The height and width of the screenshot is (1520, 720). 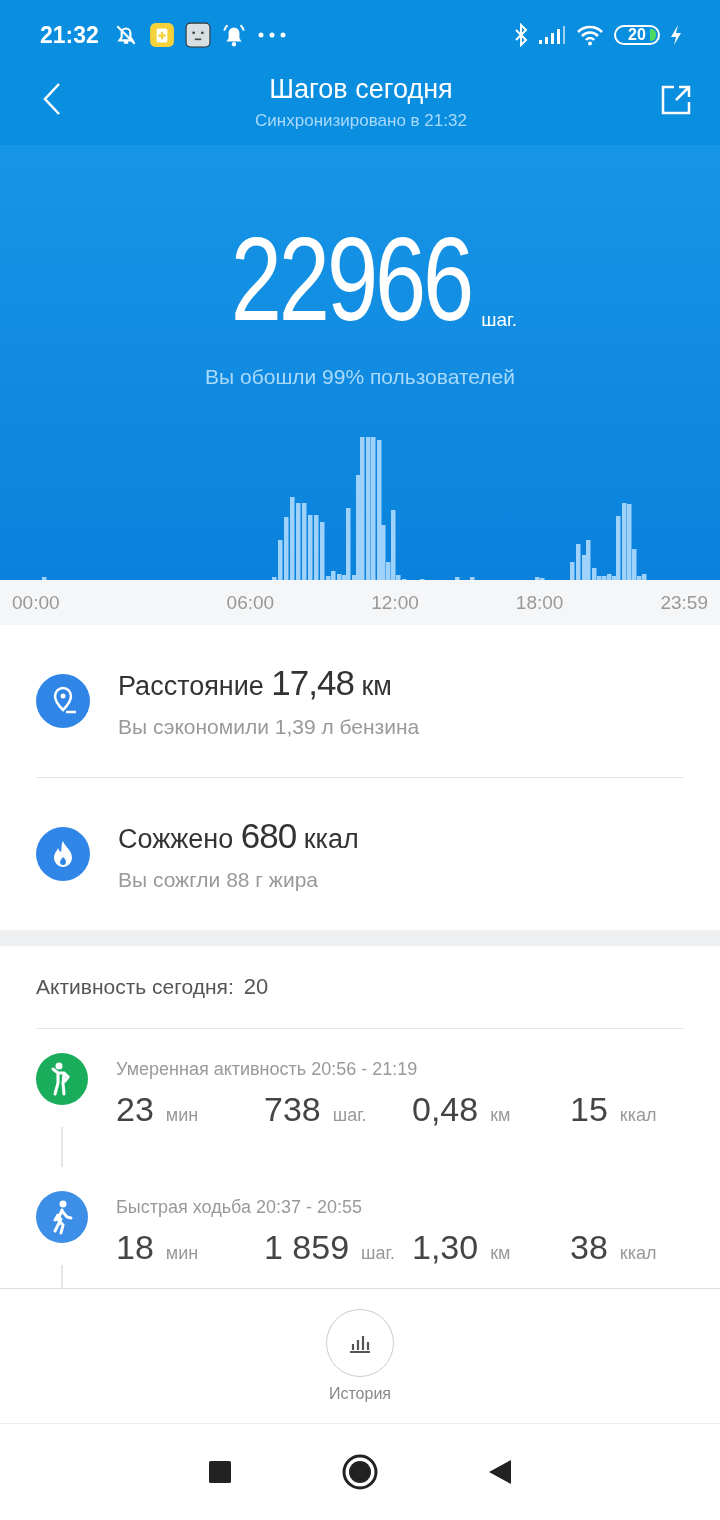 What do you see at coordinates (590, 35) in the screenshot?
I see `wifi-icon` at bounding box center [590, 35].